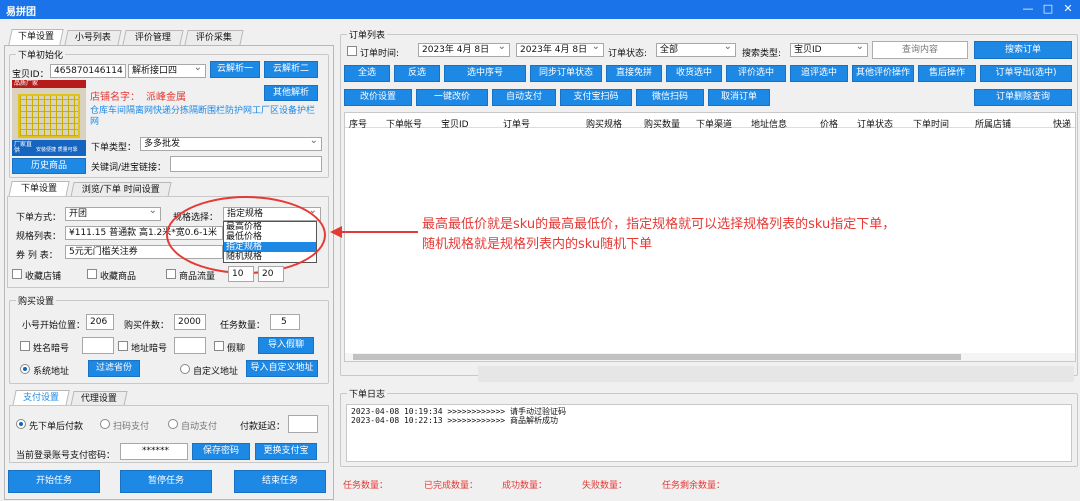  Describe the element at coordinates (121, 189) in the screenshot. I see `tab-browse-time-settings: 浏览/下单 时间设置` at that location.